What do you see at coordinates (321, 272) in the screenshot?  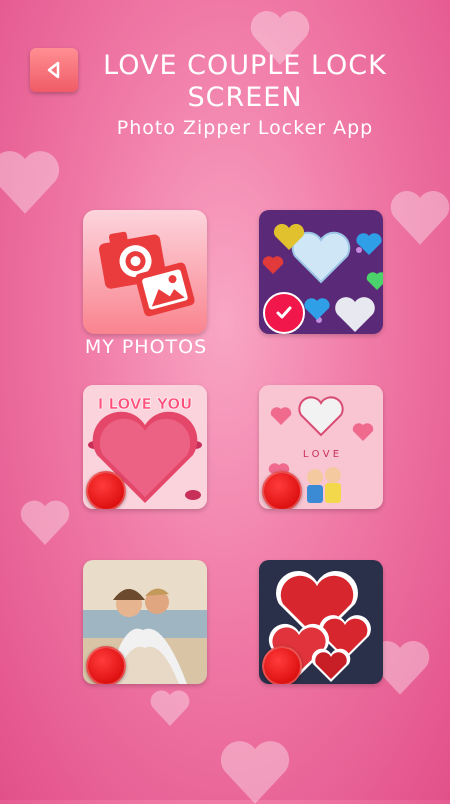 I see `theme-diamond-hearts` at bounding box center [321, 272].